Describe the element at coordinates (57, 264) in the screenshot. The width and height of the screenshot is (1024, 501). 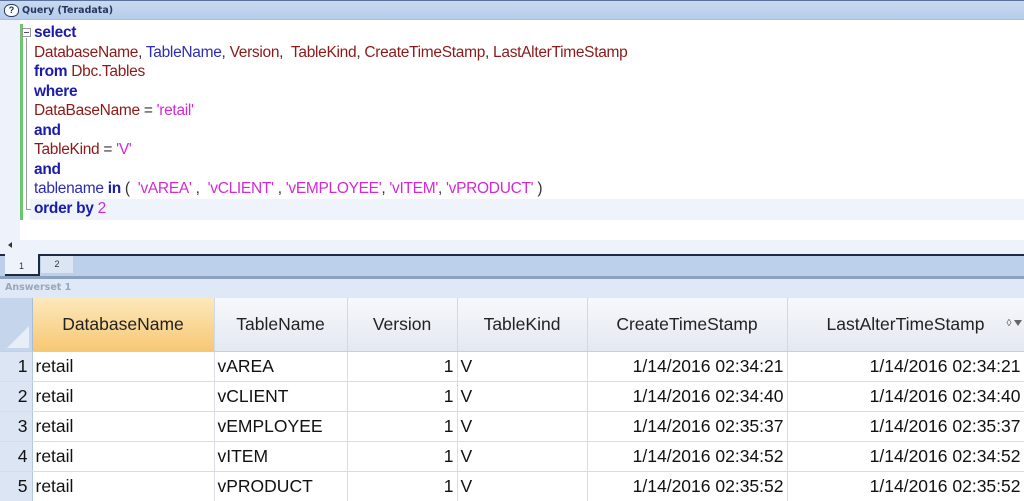
I see `tab-answerset-2: 2` at that location.